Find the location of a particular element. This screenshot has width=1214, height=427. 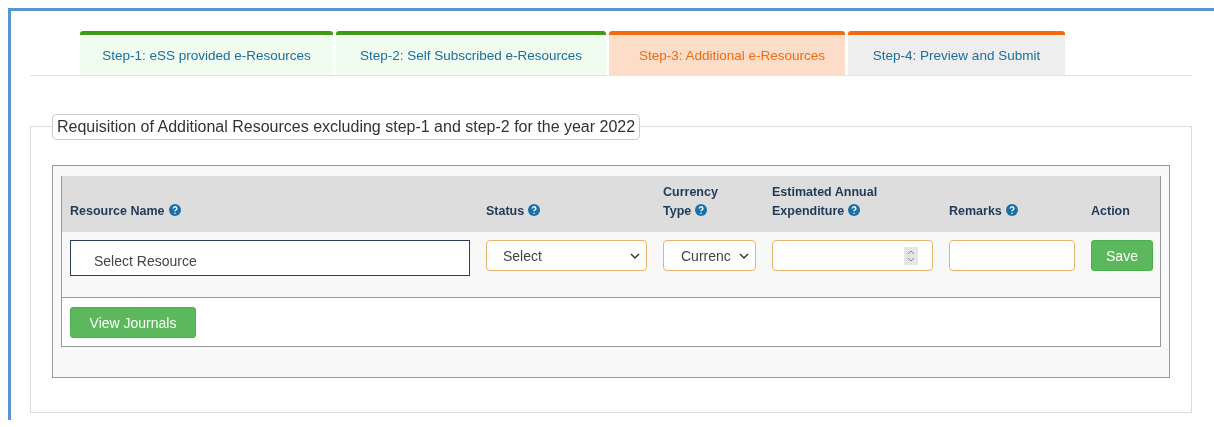

column-header: Remarks is located at coordinates (983, 211).